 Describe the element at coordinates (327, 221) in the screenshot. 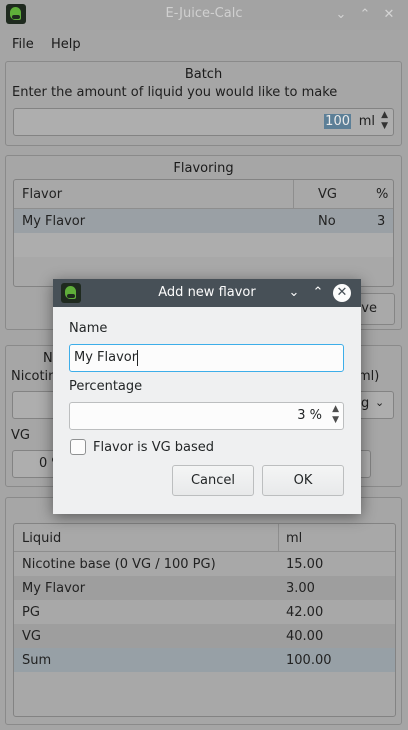

I see `flavor-vg-cell: No` at that location.